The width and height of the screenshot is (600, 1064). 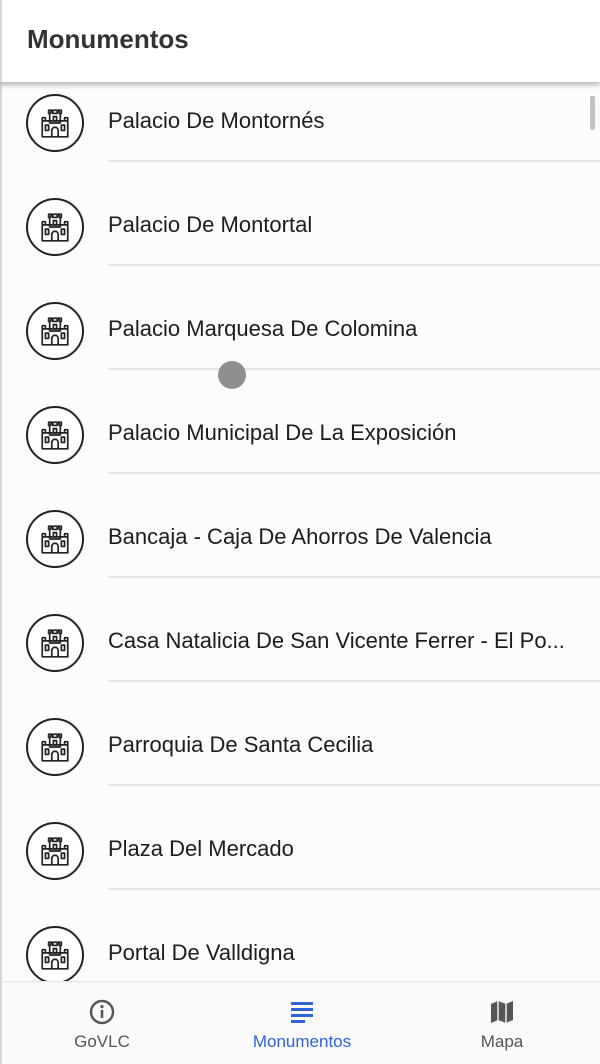 I want to click on monument-name: Plaza Del Mercado, so click(x=201, y=848).